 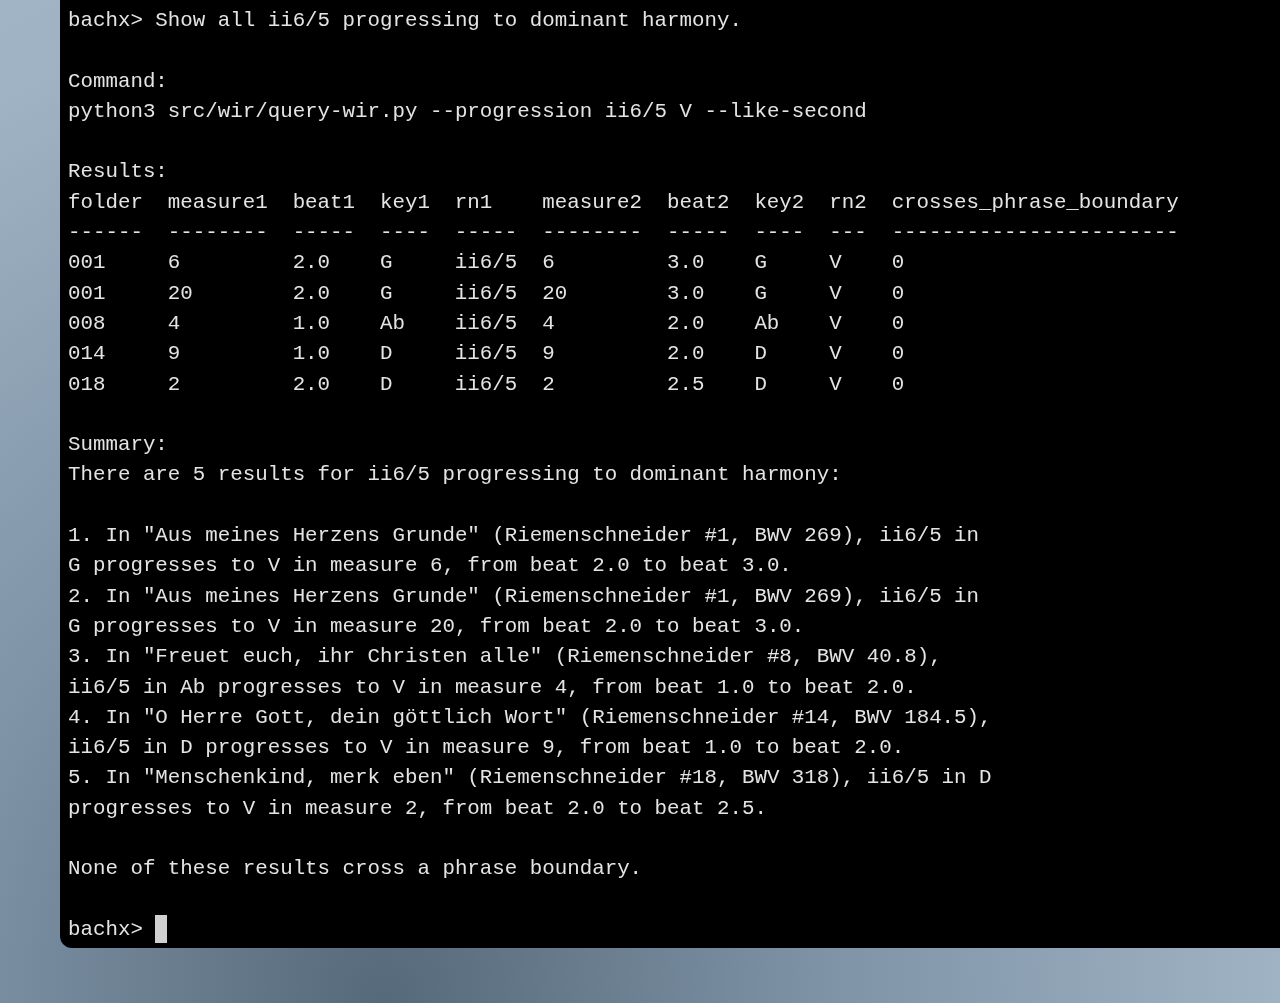 What do you see at coordinates (118, 445) in the screenshot?
I see `output-text: Summary:` at bounding box center [118, 445].